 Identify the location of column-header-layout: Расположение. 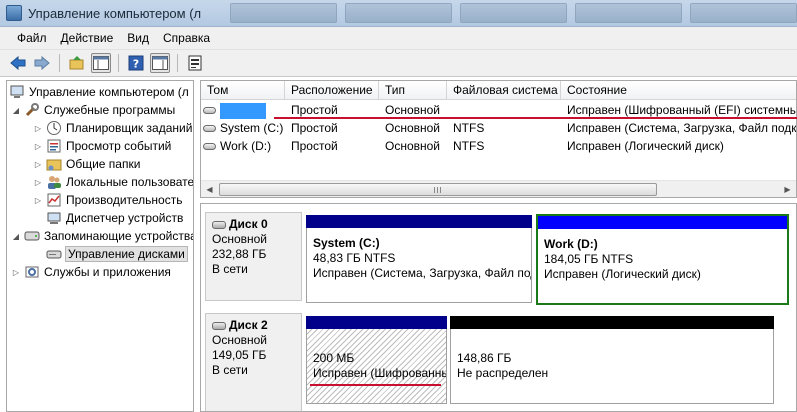
(332, 90).